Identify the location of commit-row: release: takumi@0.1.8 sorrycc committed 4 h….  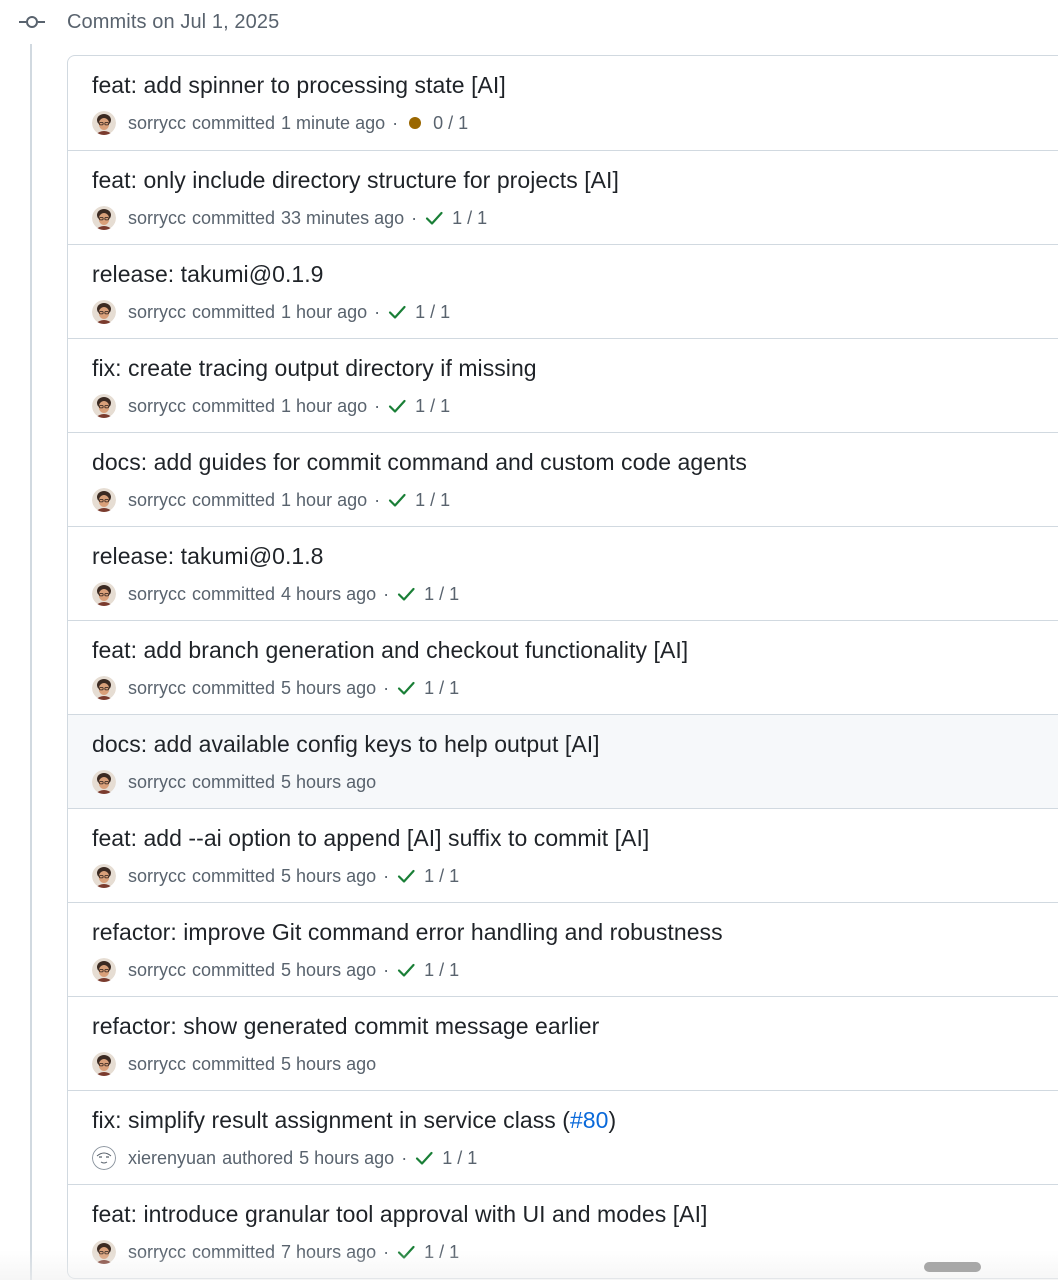
(563, 573).